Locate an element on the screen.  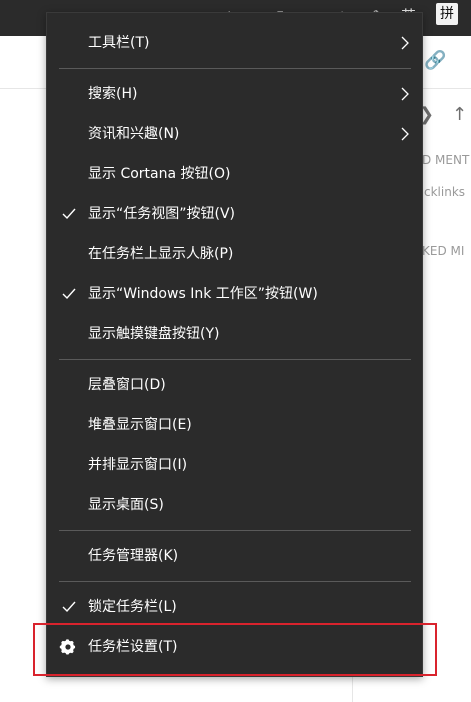
menu-item-label: 堆叠显示窗口(E) is located at coordinates (140, 425).